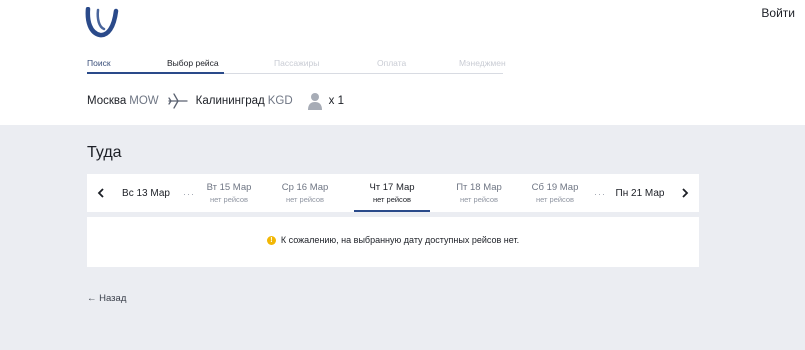 This screenshot has height=350, width=805. I want to click on date-cell-selected: Чт 17 Мар нет рейсов, so click(392, 193).